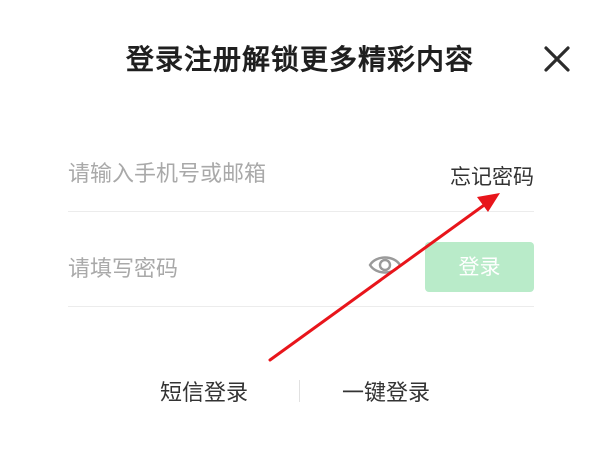  Describe the element at coordinates (299, 59) in the screenshot. I see `dialog-title: 登录注册解锁更多精彩内容` at that location.